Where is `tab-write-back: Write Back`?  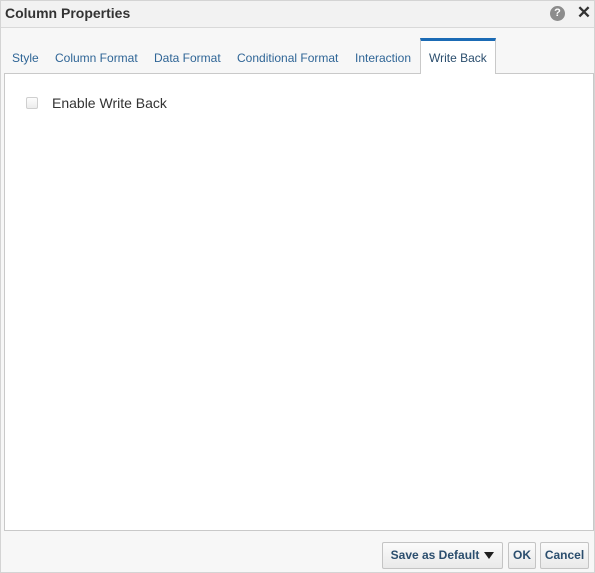 tab-write-back: Write Back is located at coordinates (458, 56).